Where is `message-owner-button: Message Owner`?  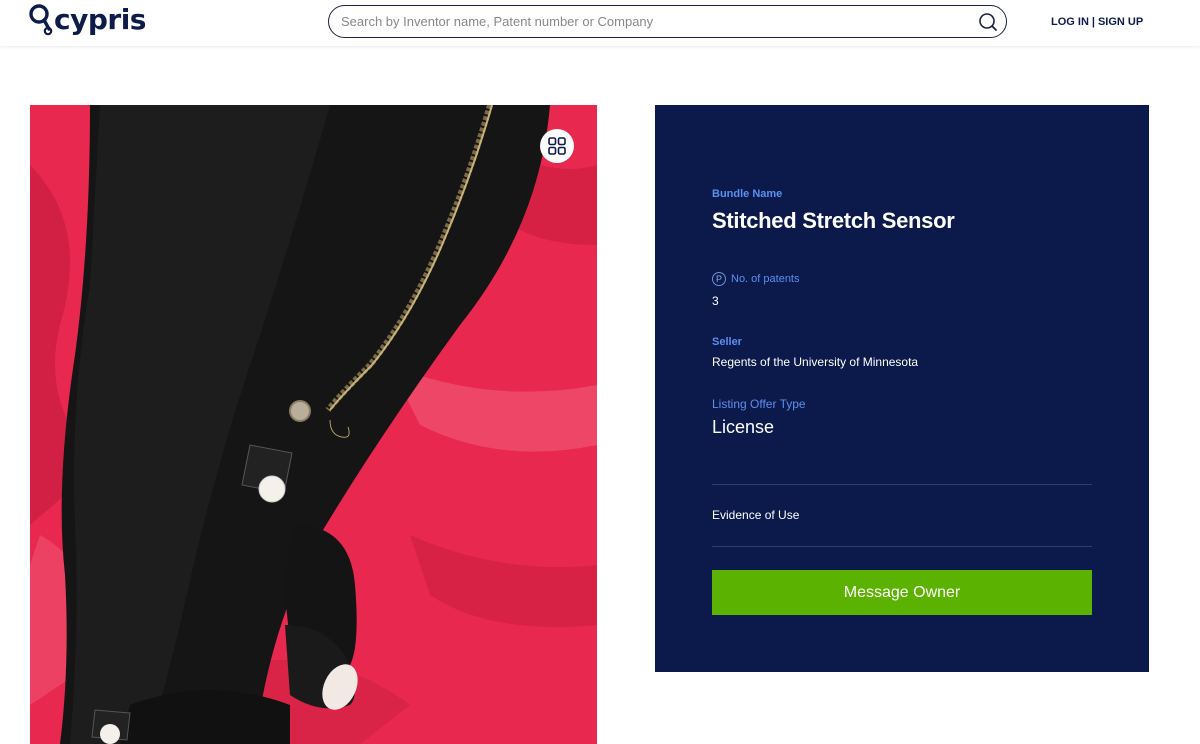 message-owner-button: Message Owner is located at coordinates (902, 592).